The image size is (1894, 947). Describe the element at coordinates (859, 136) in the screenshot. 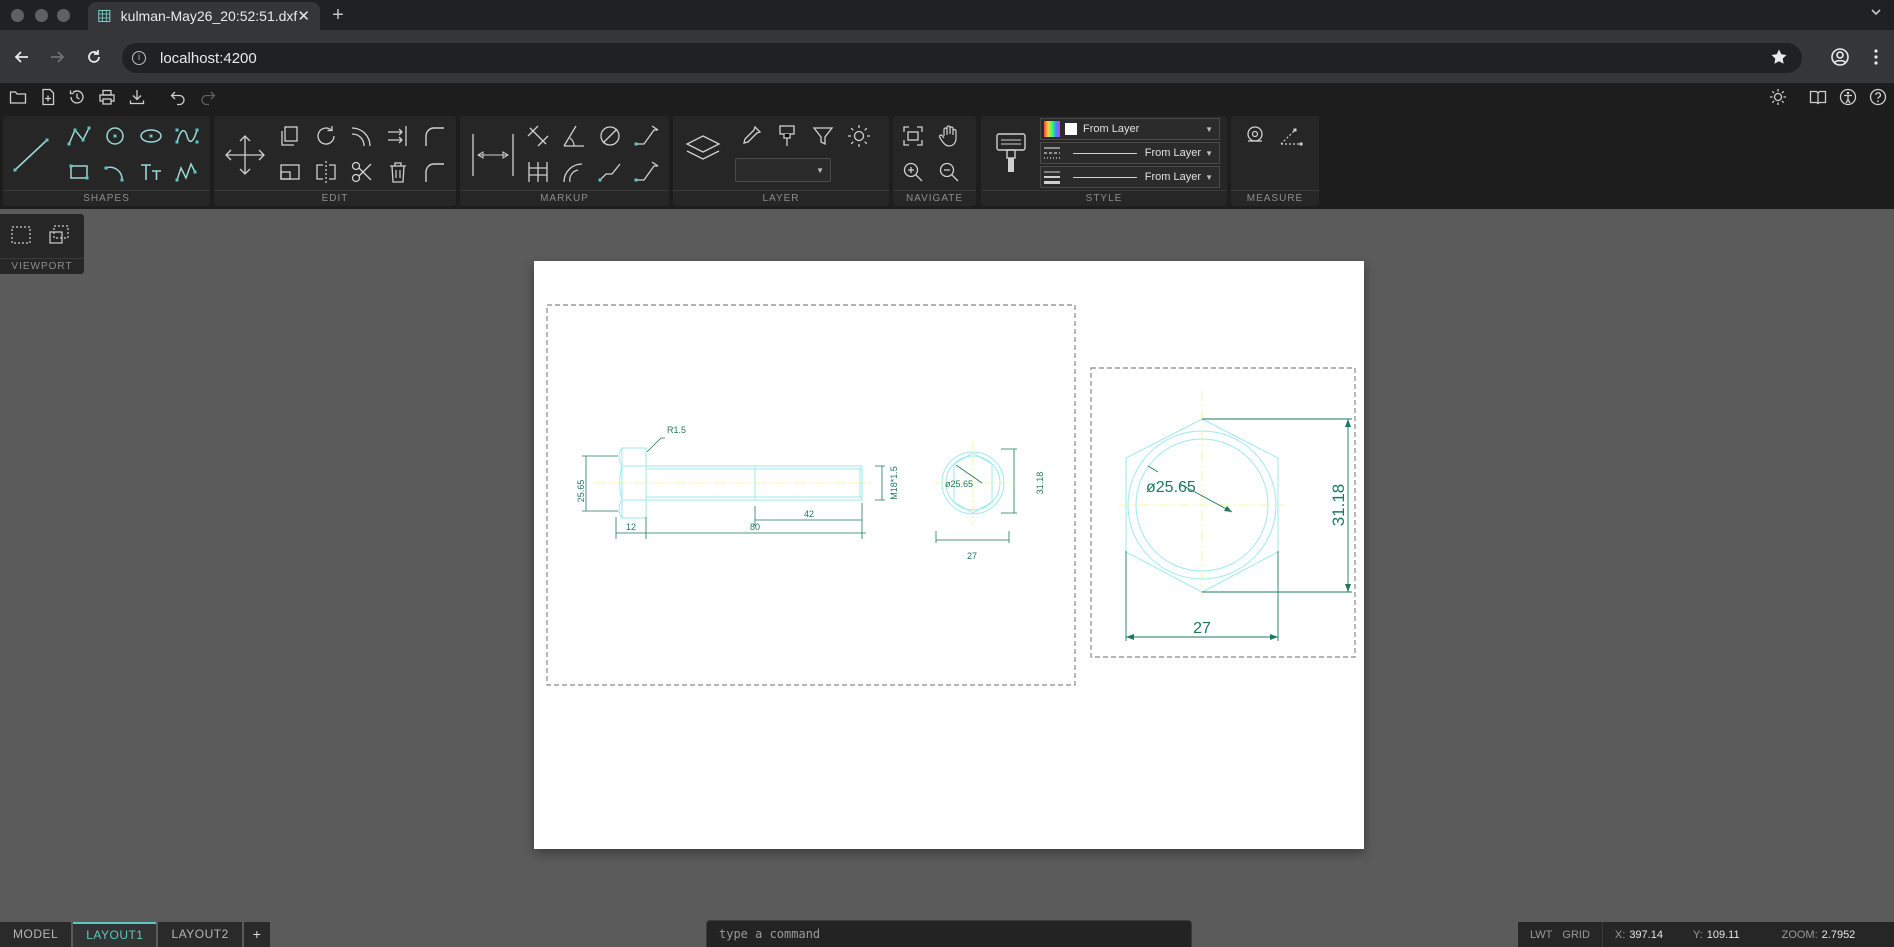

I see `layer-light-icon` at that location.